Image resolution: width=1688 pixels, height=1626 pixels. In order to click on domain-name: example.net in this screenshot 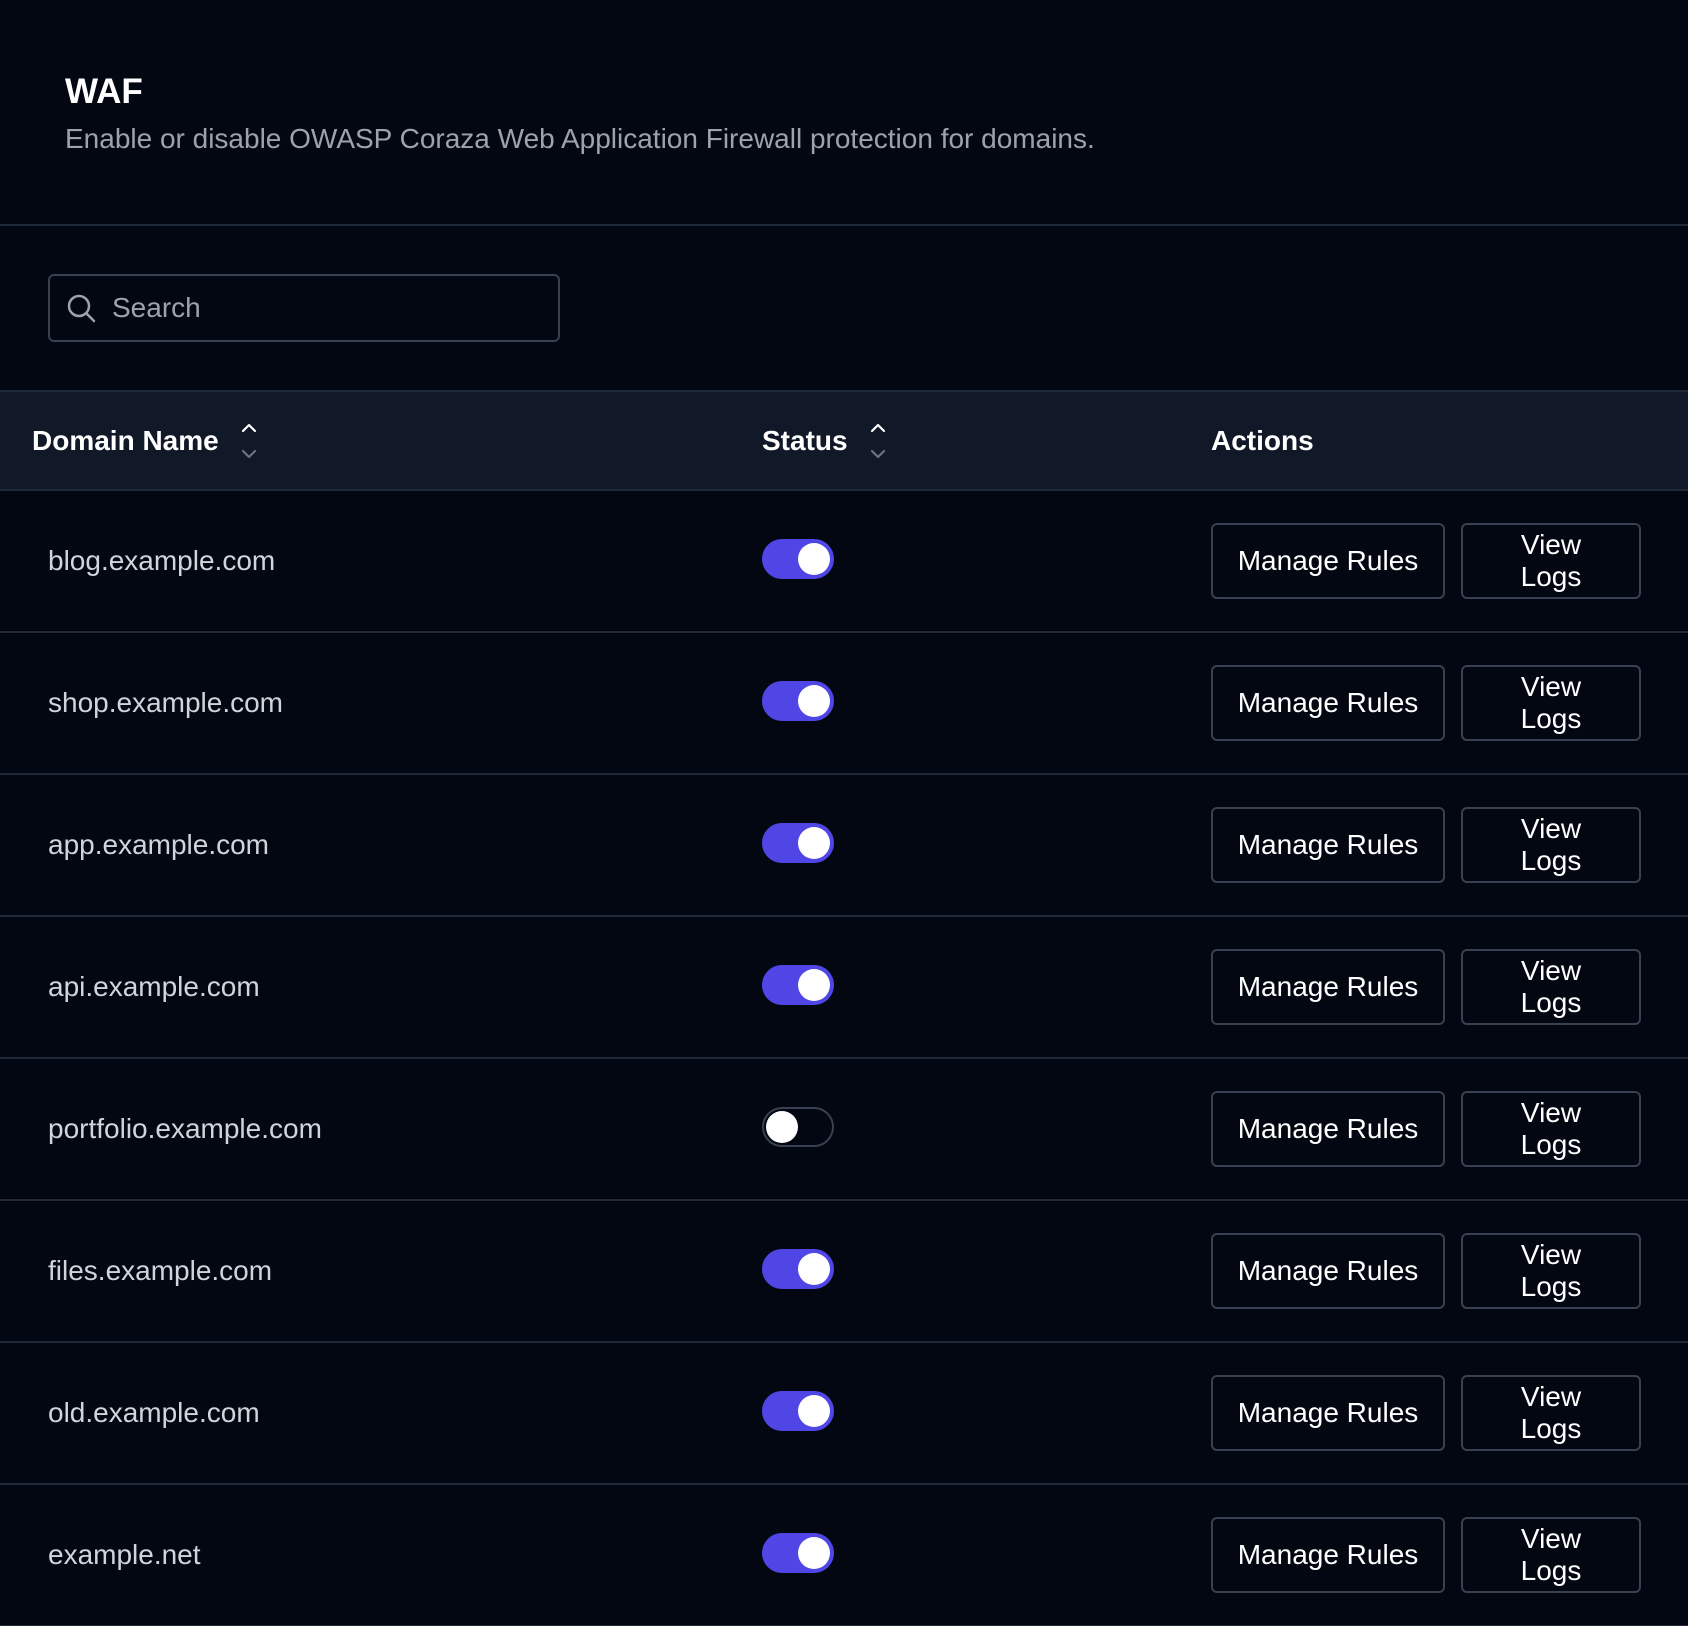, I will do `click(124, 1554)`.